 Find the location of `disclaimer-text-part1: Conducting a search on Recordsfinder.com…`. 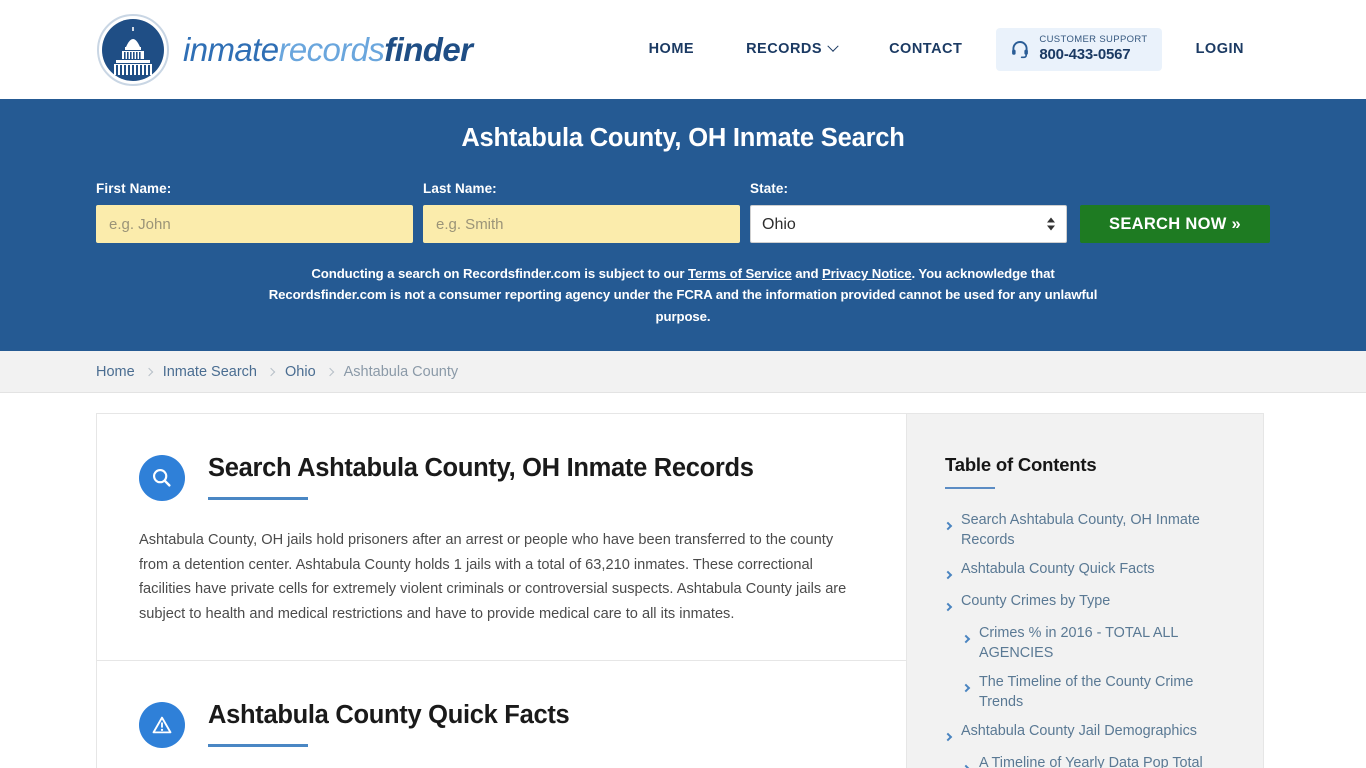

disclaimer-text-part1: Conducting a search on Recordsfinder.com… is located at coordinates (499, 273).